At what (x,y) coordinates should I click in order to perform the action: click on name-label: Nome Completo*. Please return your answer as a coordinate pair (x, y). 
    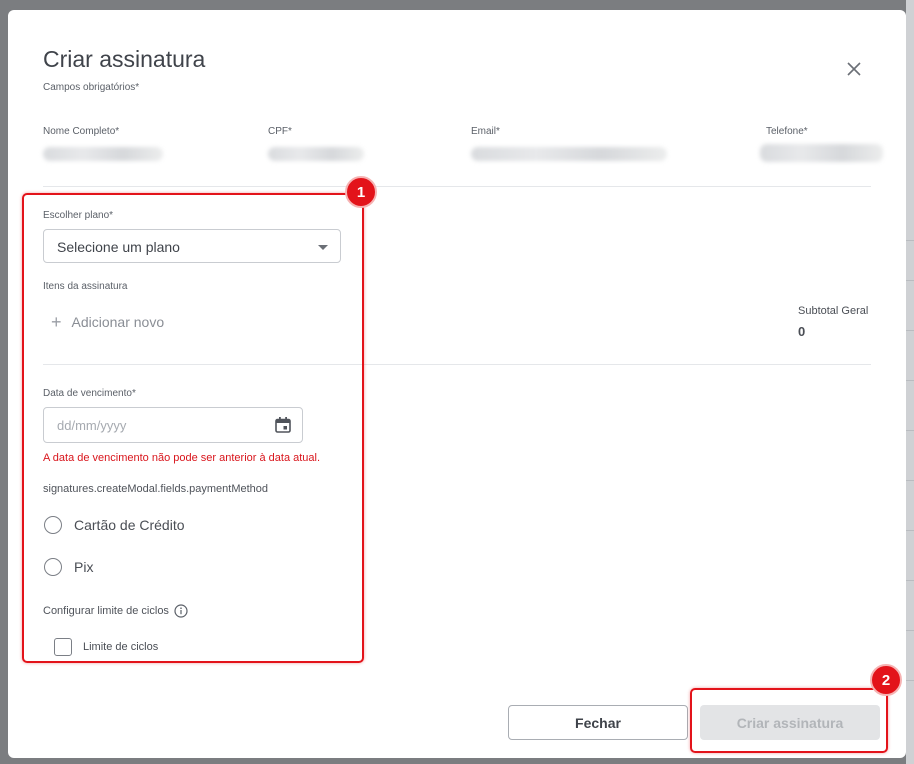
    Looking at the image, I should click on (81, 131).